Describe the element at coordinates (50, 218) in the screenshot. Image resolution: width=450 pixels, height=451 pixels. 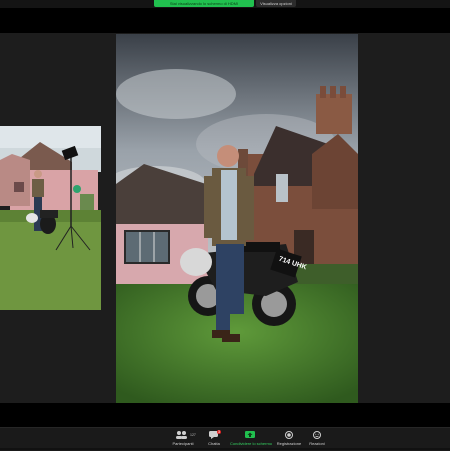
I see `thumbnail-photo` at that location.